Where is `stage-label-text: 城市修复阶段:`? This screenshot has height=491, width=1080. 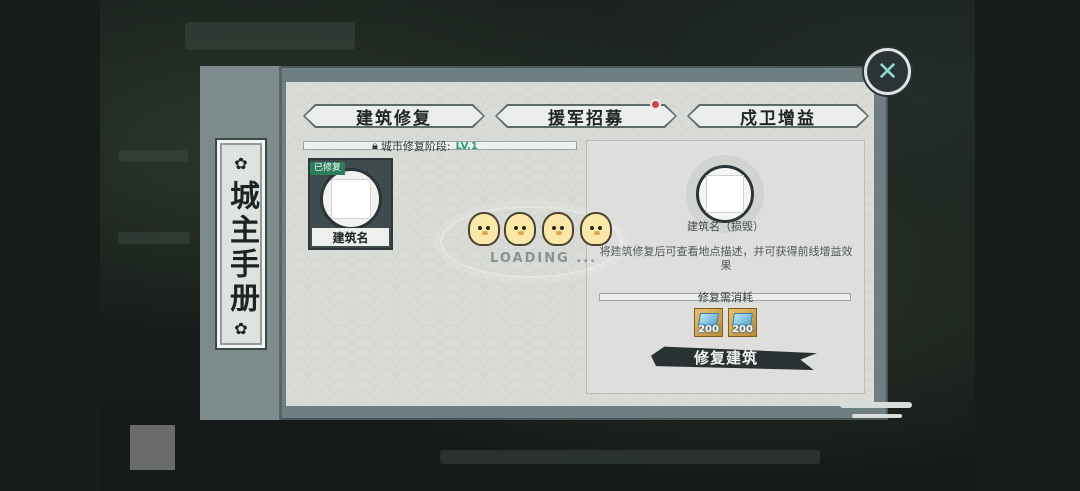 stage-label-text: 城市修复阶段: is located at coordinates (415, 146).